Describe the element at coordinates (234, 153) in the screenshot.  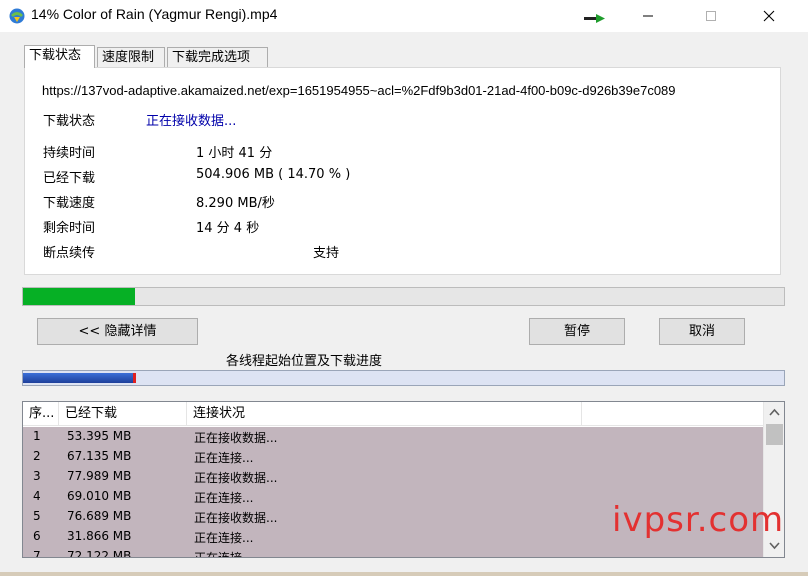
I see `duration-value: 1 小时 41 分` at that location.